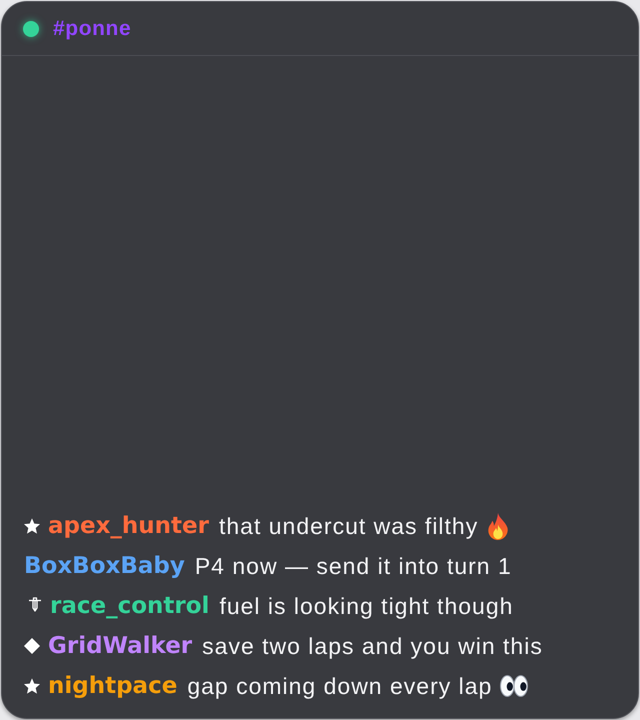 The width and height of the screenshot is (640, 720). What do you see at coordinates (366, 606) in the screenshot?
I see `message-text: fuel is looking tight though` at bounding box center [366, 606].